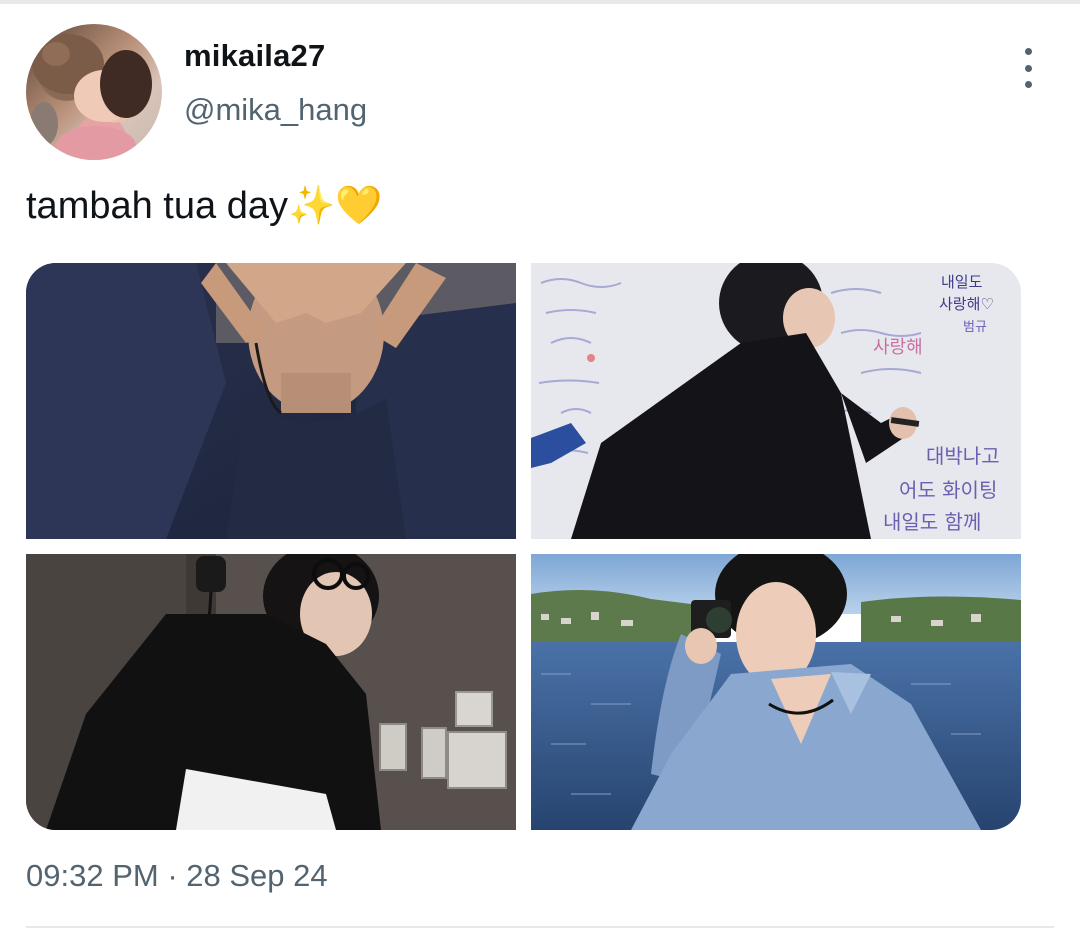  Describe the element at coordinates (540, 927) in the screenshot. I see `bottom-divider` at that location.